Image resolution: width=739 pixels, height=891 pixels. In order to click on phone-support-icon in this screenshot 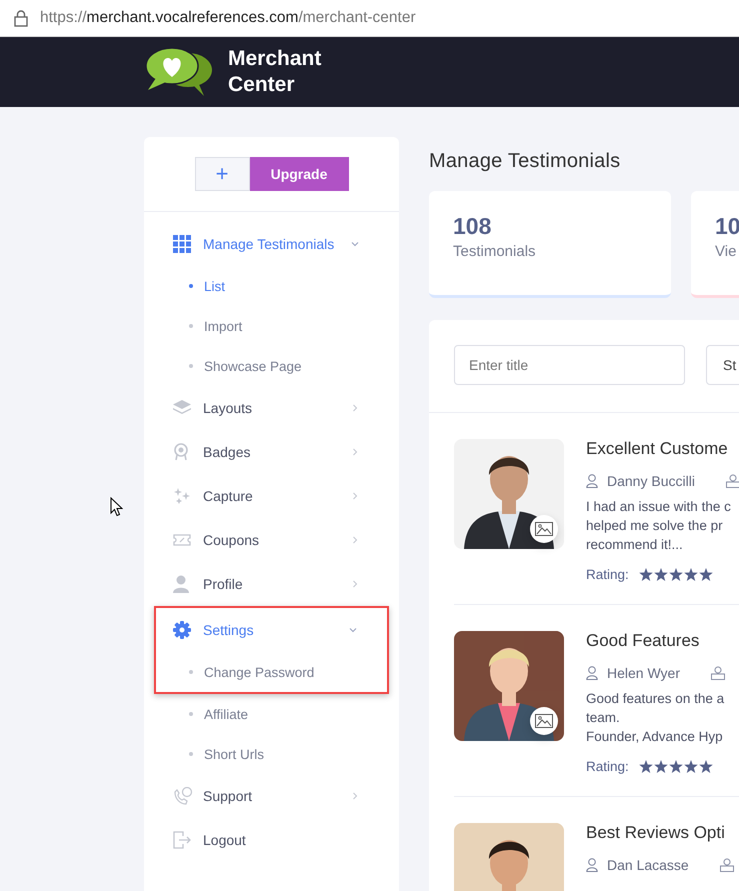, I will do `click(183, 796)`.